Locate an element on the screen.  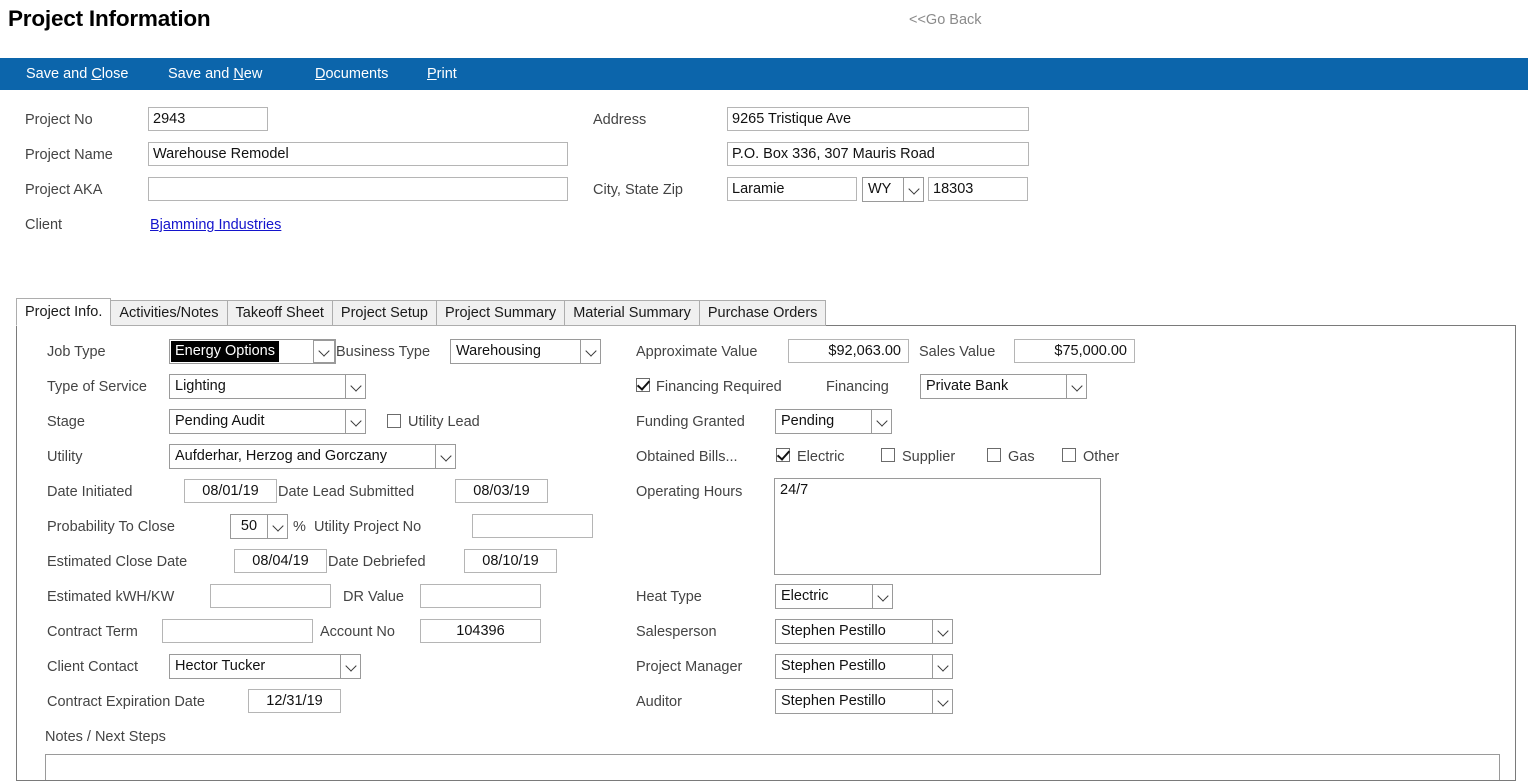
utility-value: Aufderhar, Herzog and Gorczany is located at coordinates (281, 456).